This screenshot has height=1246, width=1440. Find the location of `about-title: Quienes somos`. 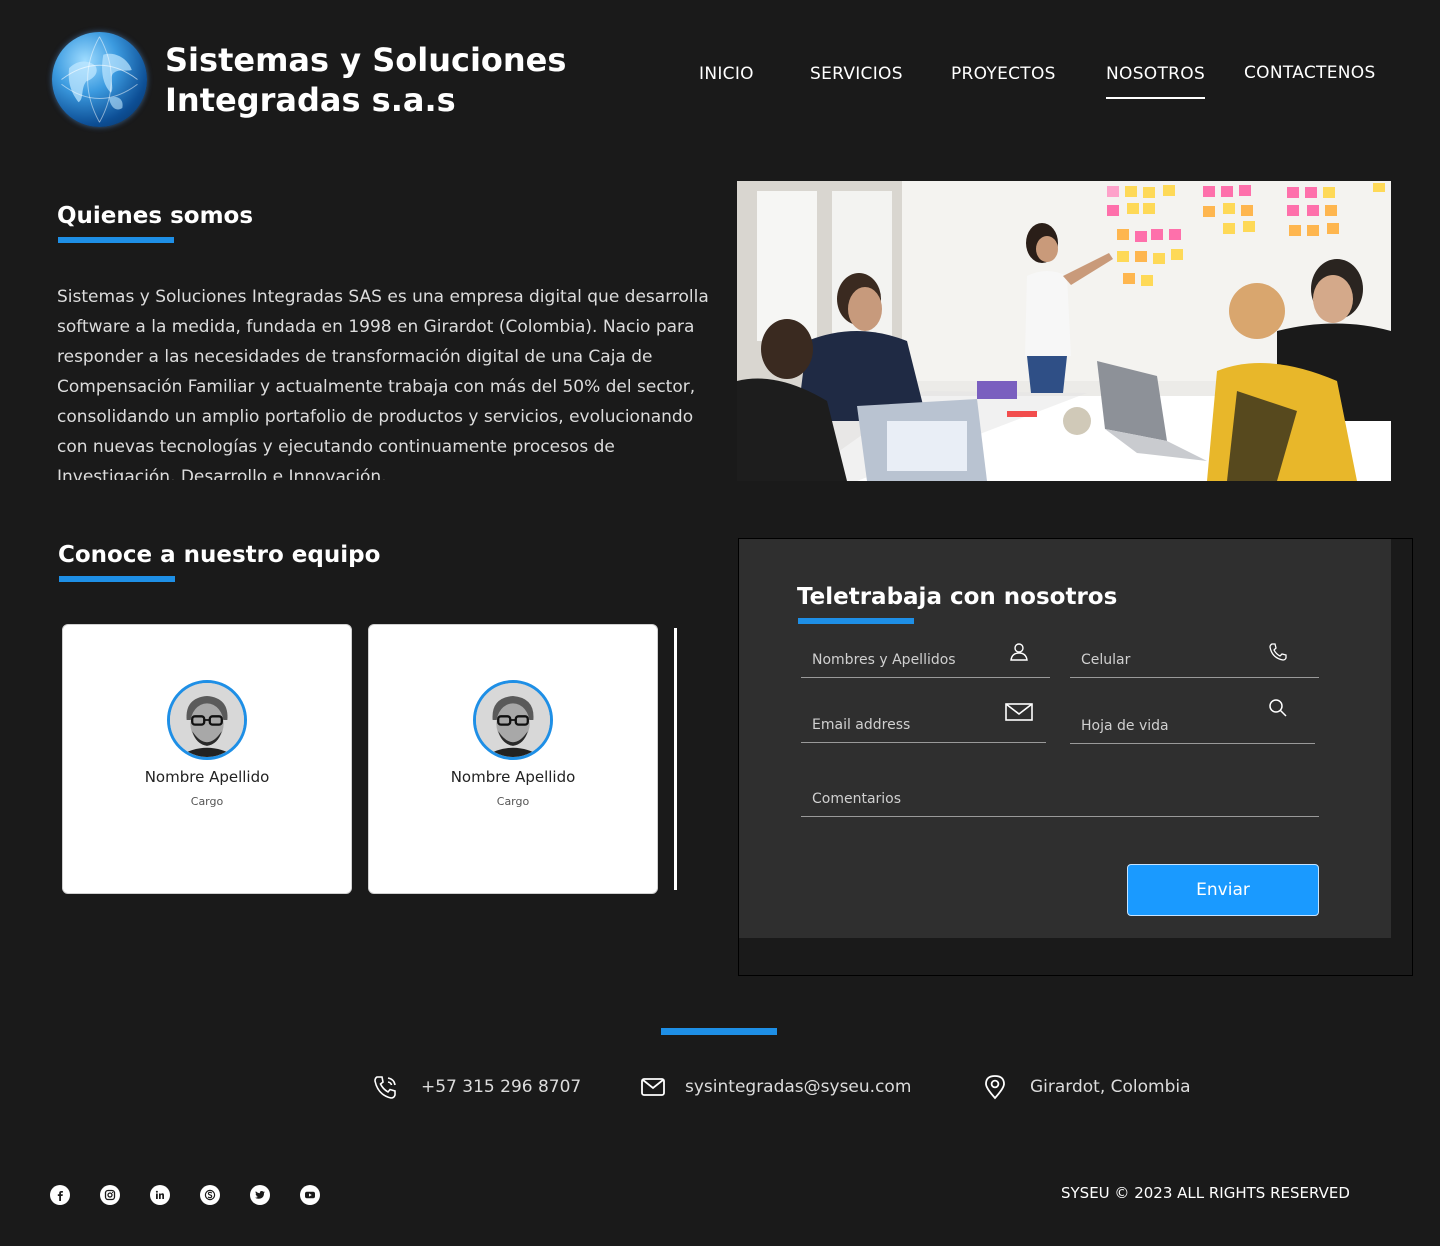

about-title: Quienes somos is located at coordinates (155, 216).